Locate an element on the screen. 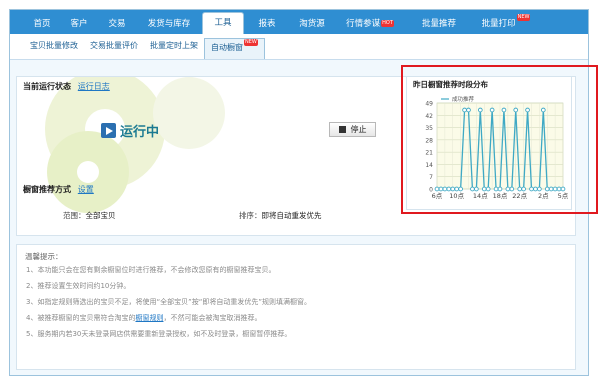  nav-item-batch-print: 批量打印NEW is located at coordinates (506, 24).